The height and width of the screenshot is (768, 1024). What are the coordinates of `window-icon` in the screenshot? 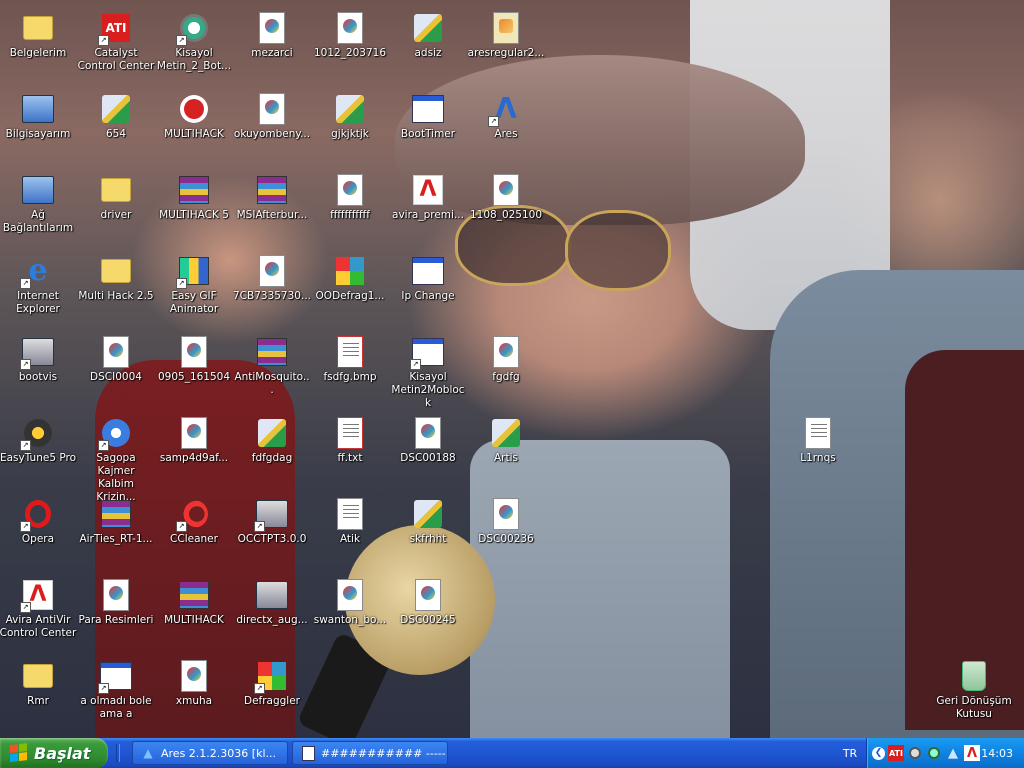 It's located at (428, 109).